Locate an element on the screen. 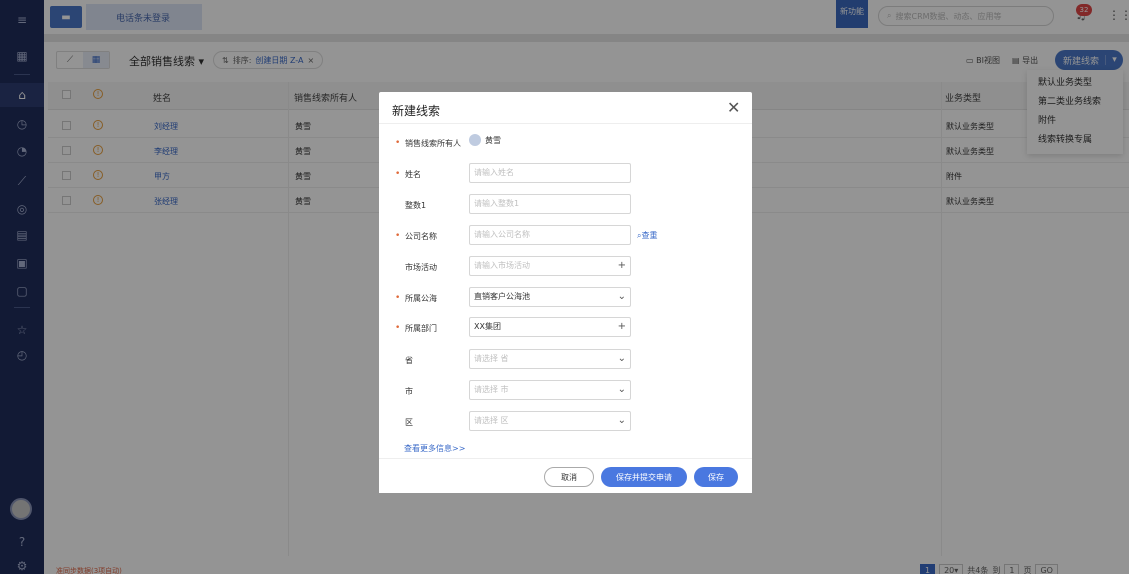 The height and width of the screenshot is (574, 1129). pool-select: 直销客户公海池 ⌄ is located at coordinates (550, 297).